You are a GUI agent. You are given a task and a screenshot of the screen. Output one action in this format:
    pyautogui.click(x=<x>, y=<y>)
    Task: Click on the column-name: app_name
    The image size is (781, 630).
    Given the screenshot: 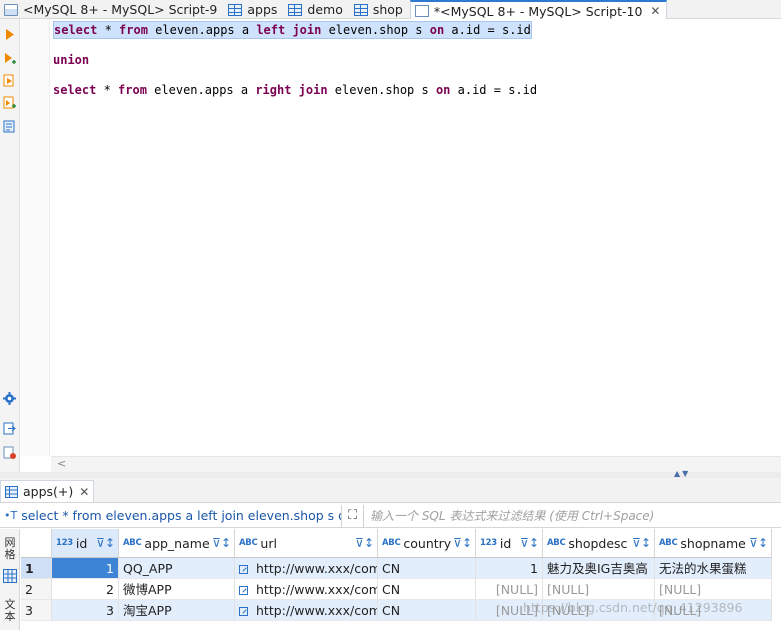 What is the action you would take?
    pyautogui.click(x=177, y=543)
    